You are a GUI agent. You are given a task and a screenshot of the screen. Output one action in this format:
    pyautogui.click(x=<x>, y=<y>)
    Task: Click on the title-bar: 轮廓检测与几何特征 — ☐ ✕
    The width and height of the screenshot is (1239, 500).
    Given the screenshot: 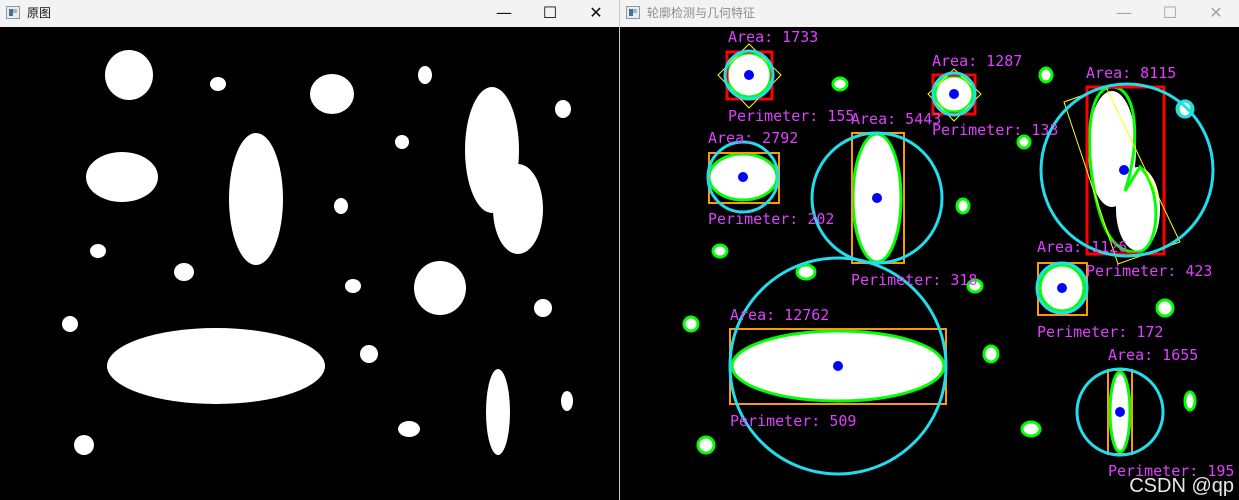 What is the action you would take?
    pyautogui.click(x=929, y=13)
    